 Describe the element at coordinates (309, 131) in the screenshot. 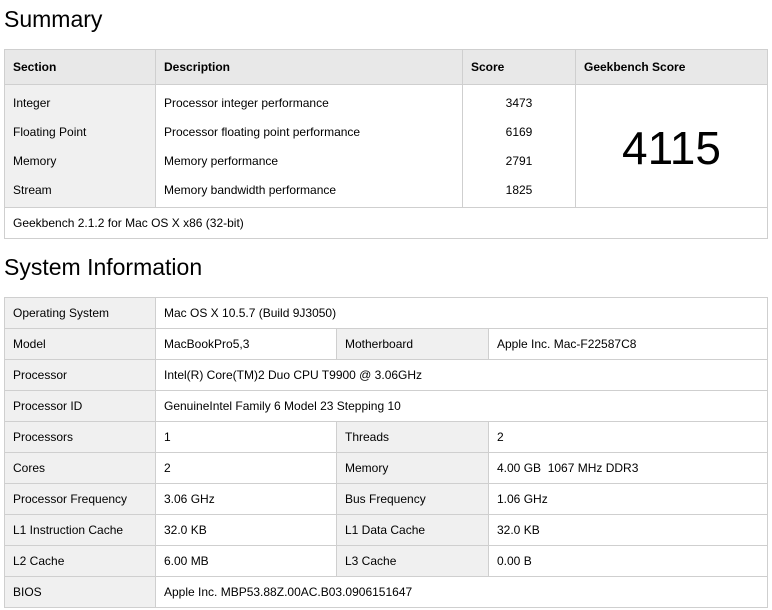

I see `description-floating-point: Processor floating point performance` at that location.